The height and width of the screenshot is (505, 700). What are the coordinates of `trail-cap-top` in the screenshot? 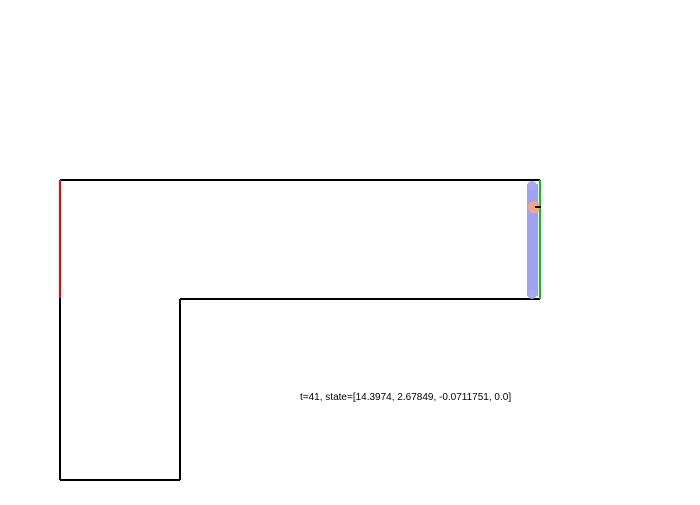 It's located at (532, 186).